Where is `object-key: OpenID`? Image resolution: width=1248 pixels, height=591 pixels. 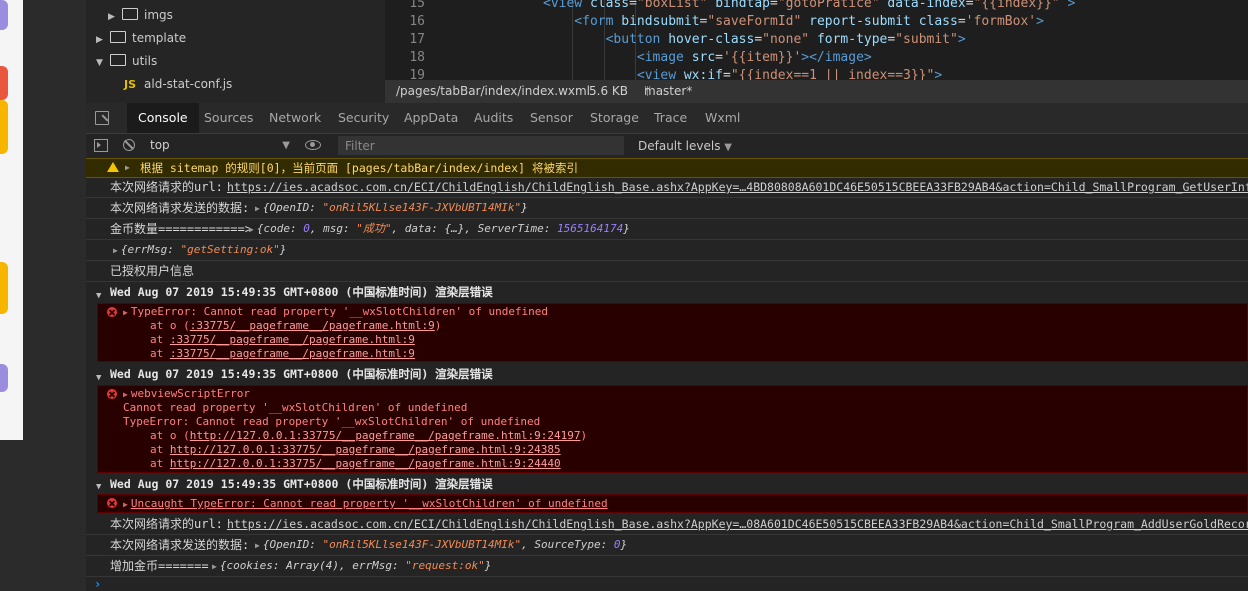
object-key: OpenID is located at coordinates (289, 544).